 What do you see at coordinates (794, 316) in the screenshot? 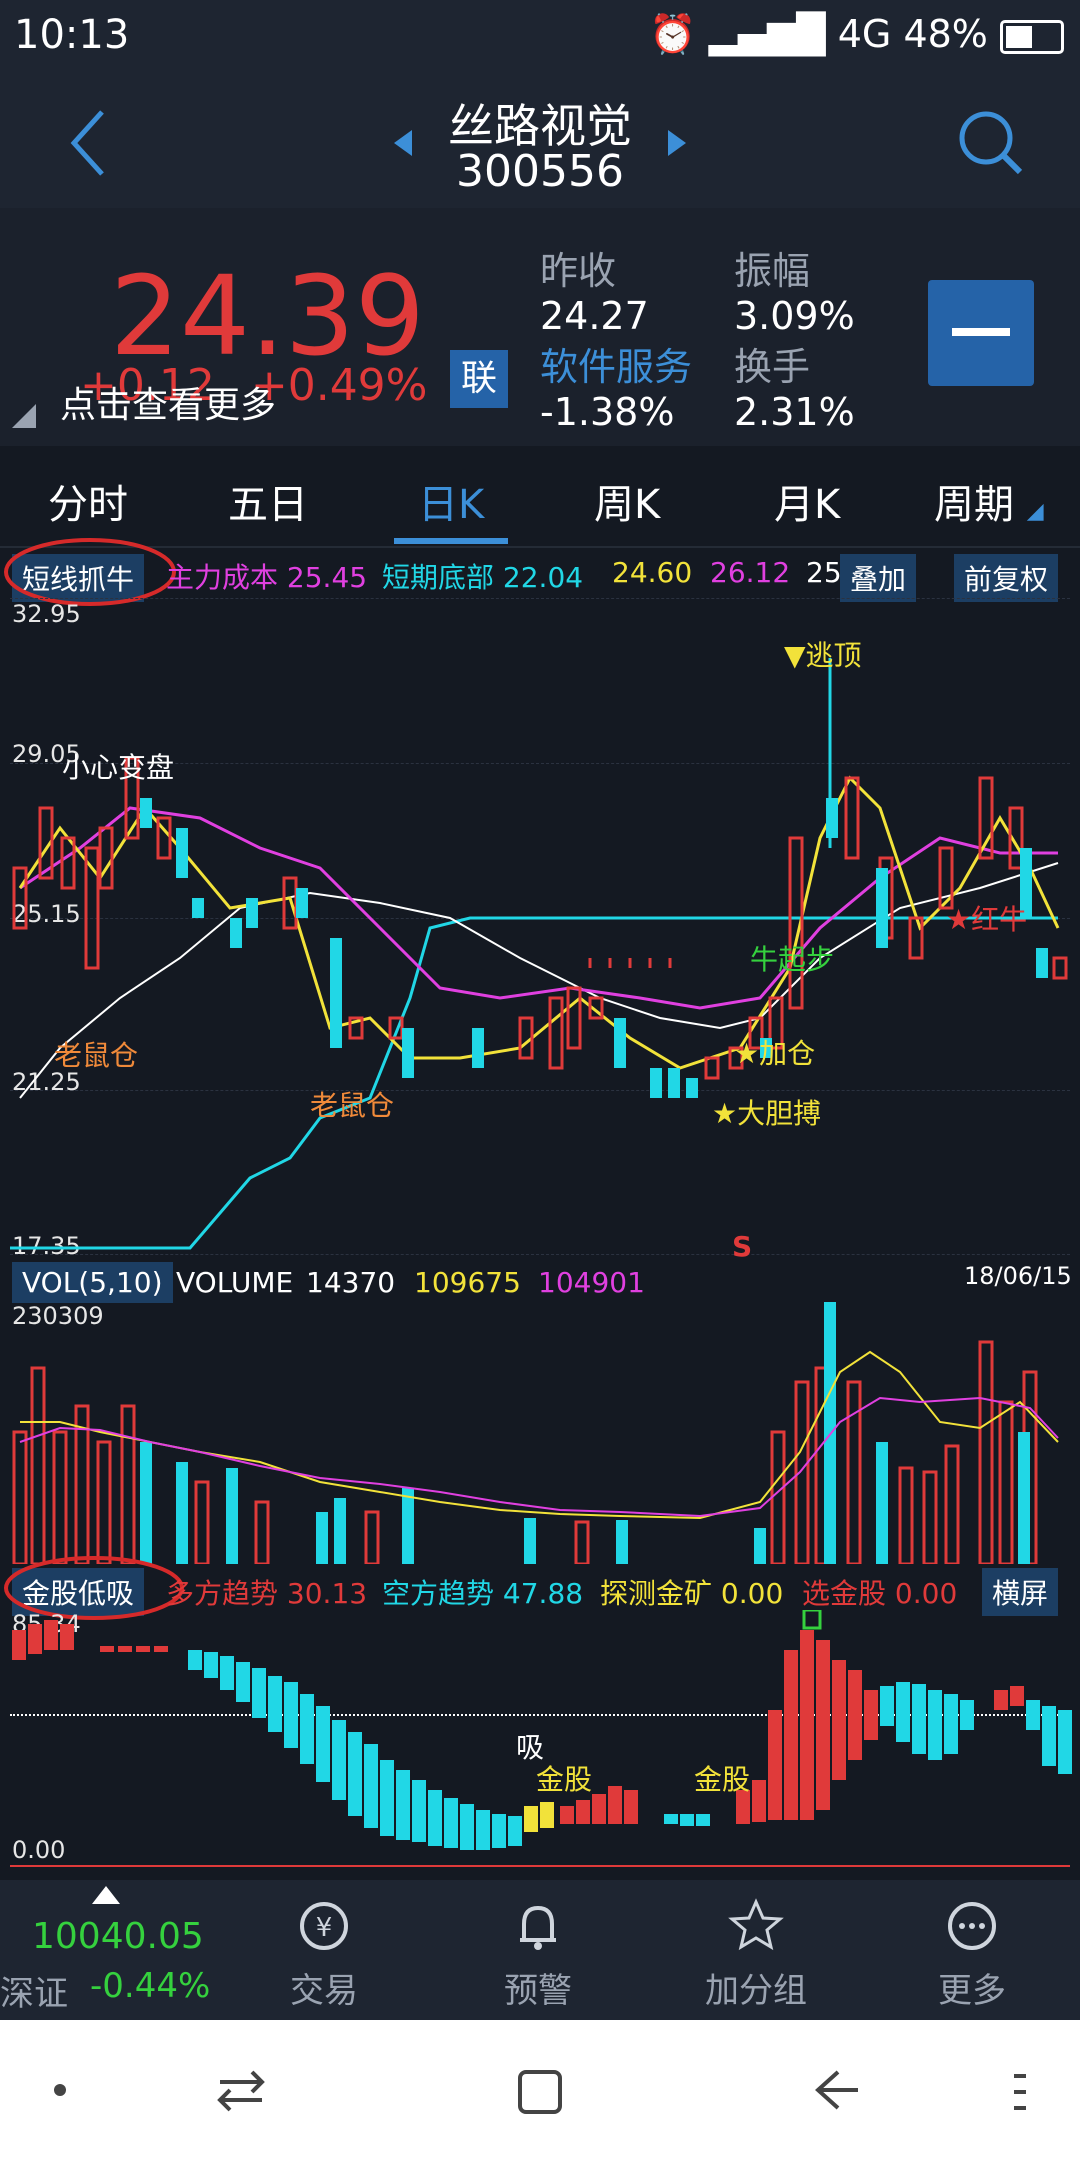
I see `amplitude-value: 3.09%` at bounding box center [794, 316].